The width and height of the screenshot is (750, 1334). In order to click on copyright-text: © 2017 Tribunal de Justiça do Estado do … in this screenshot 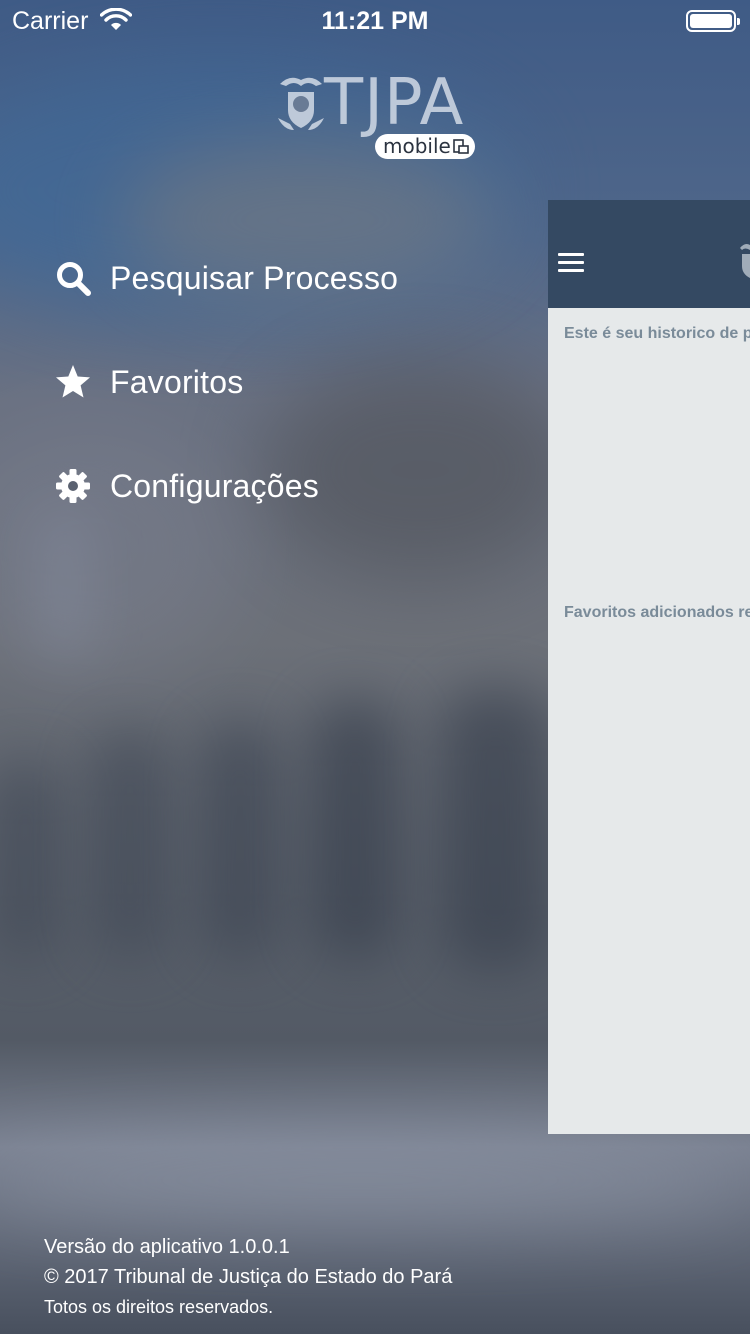, I will do `click(248, 1277)`.